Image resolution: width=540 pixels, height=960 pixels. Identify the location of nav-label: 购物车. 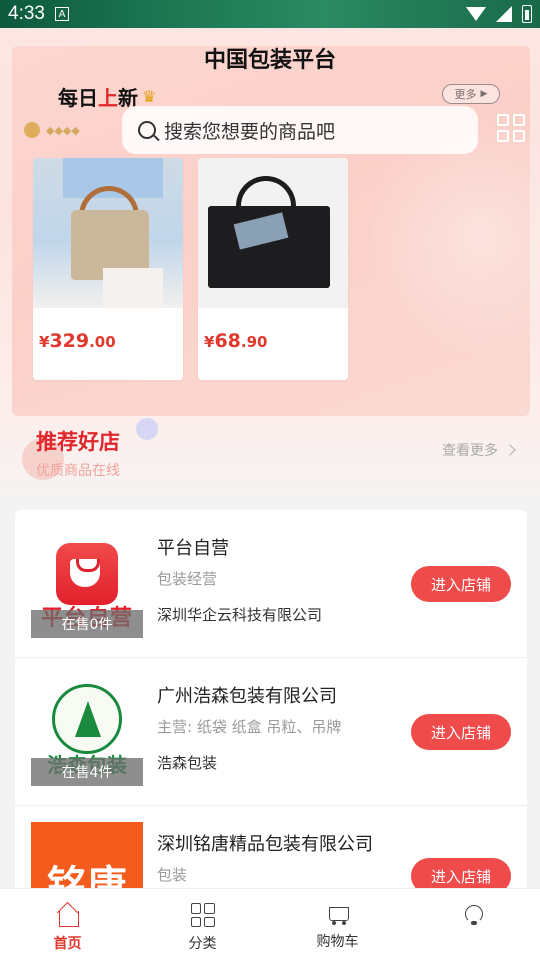
(337, 942).